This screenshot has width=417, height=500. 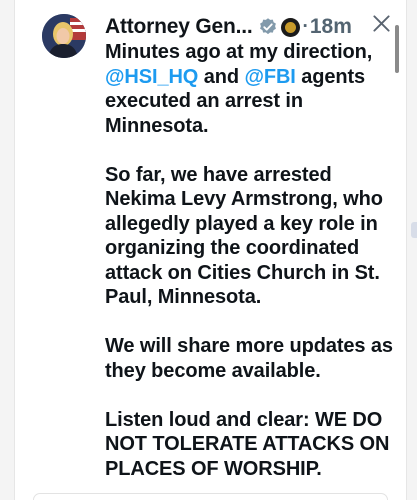 I want to click on side-tab, so click(x=414, y=230).